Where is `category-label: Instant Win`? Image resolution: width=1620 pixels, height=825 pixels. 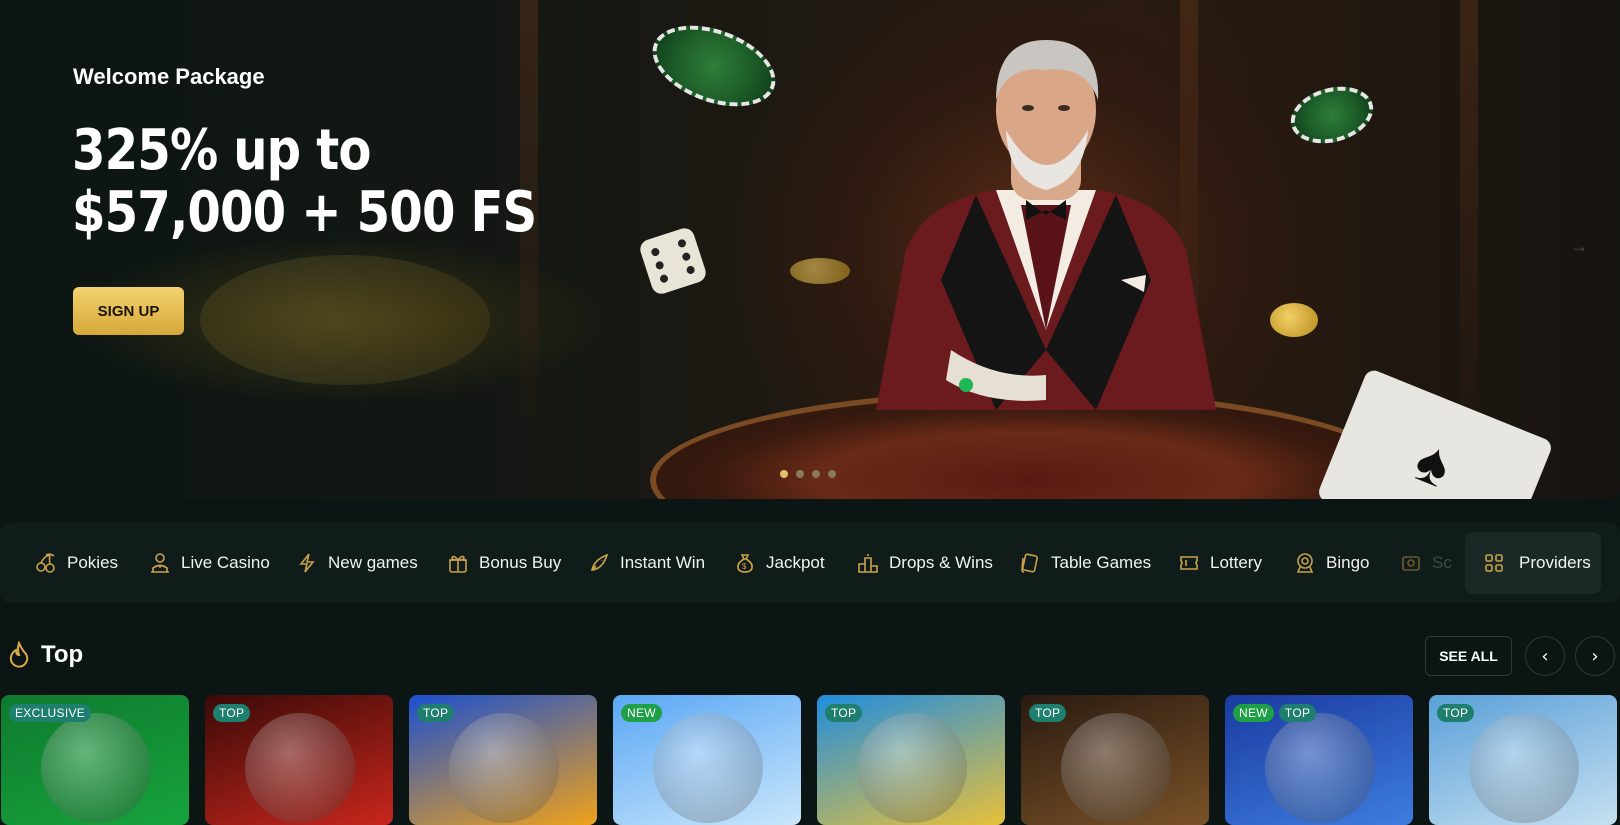
category-label: Instant Win is located at coordinates (663, 562).